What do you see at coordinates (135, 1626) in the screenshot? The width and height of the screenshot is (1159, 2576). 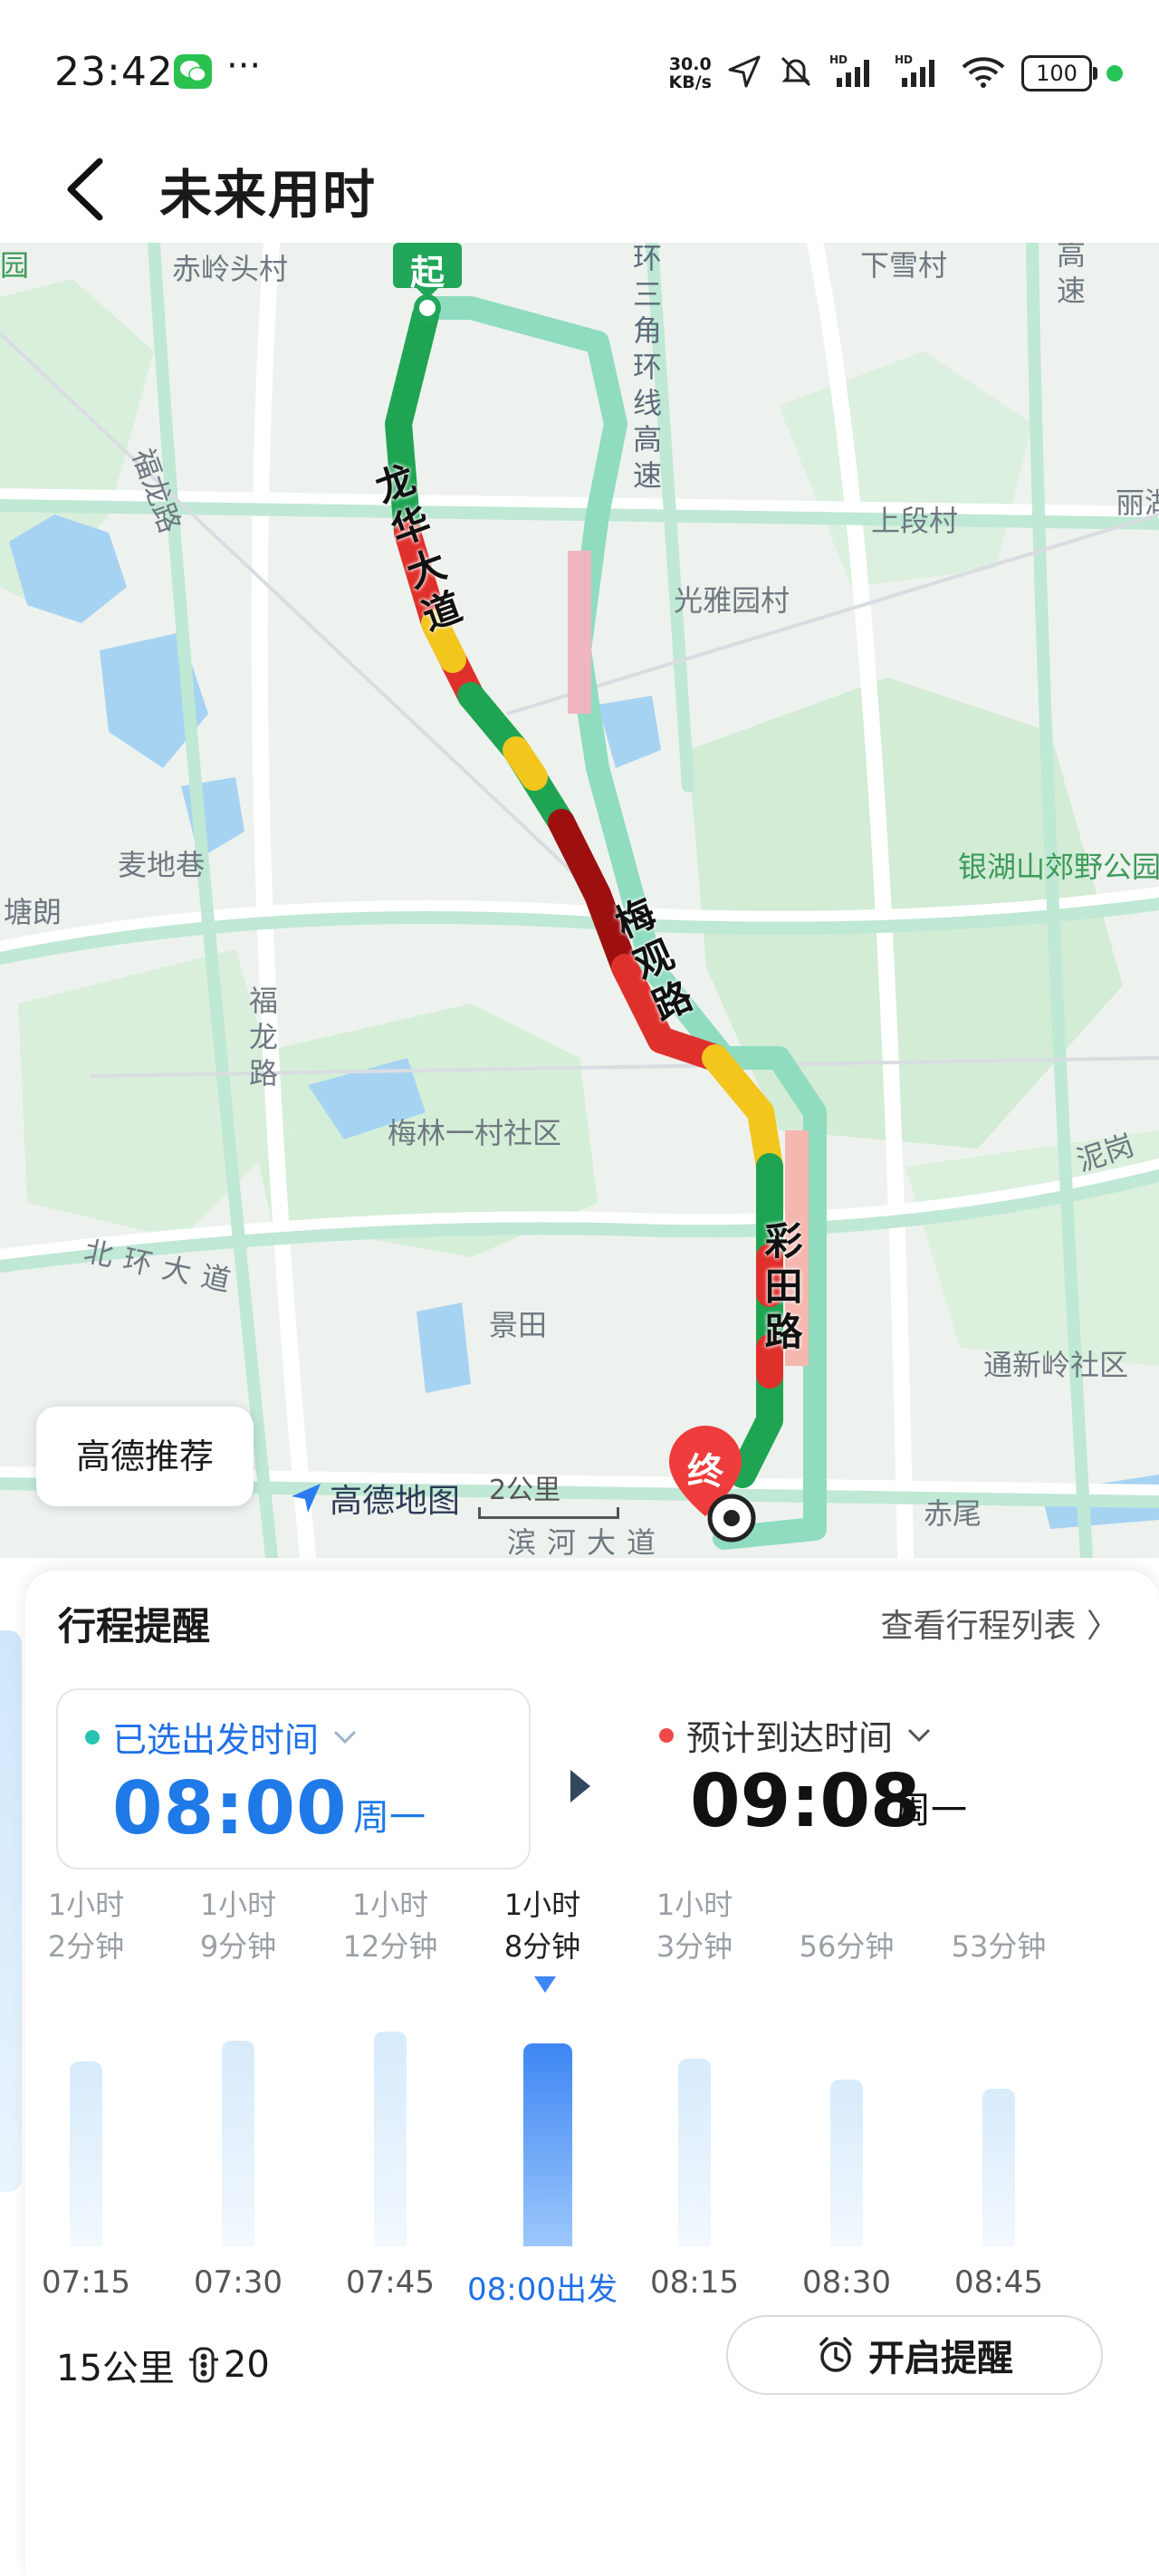 I see `sheet-title: 行程提醒` at bounding box center [135, 1626].